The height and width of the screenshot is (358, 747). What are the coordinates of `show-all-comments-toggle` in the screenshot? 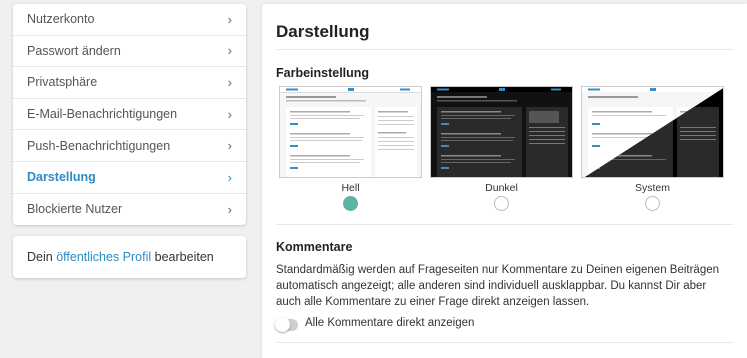 It's located at (286, 324).